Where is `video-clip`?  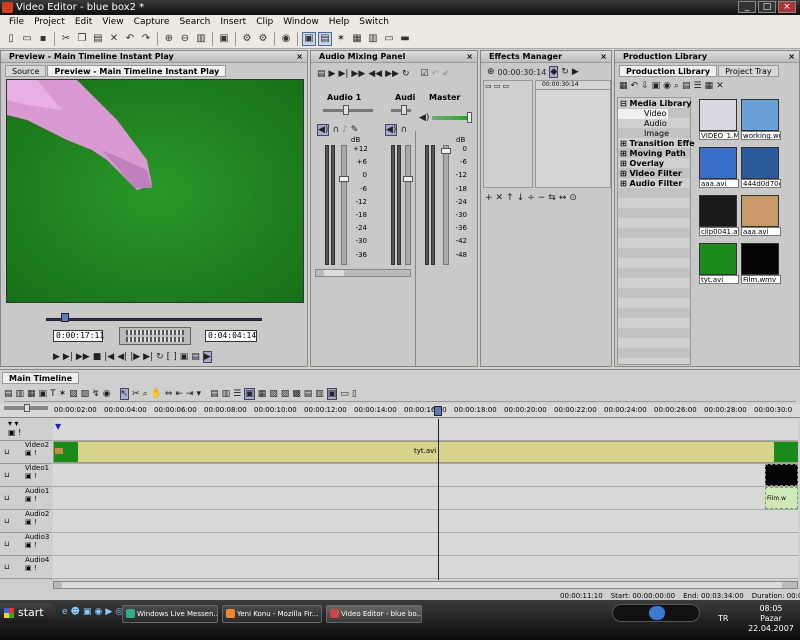
video-clip is located at coordinates (781, 475).